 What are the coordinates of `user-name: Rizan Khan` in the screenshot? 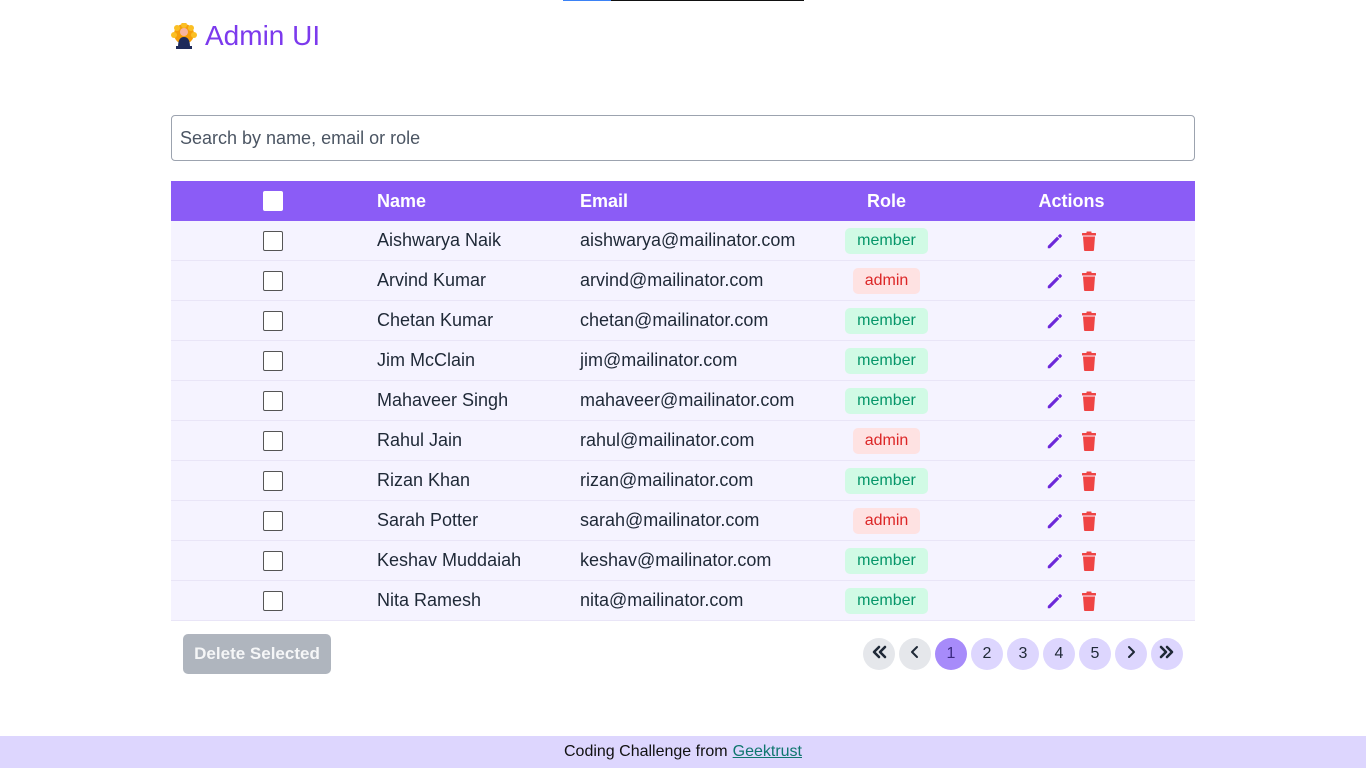 It's located at (424, 480).